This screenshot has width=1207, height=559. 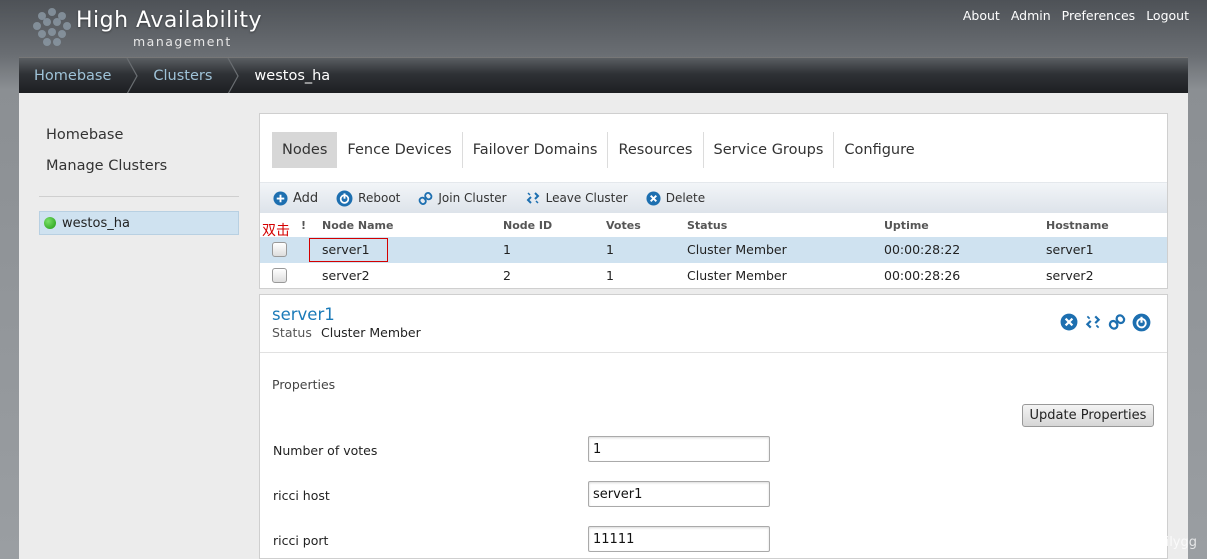 I want to click on about-link: About, so click(x=981, y=15).